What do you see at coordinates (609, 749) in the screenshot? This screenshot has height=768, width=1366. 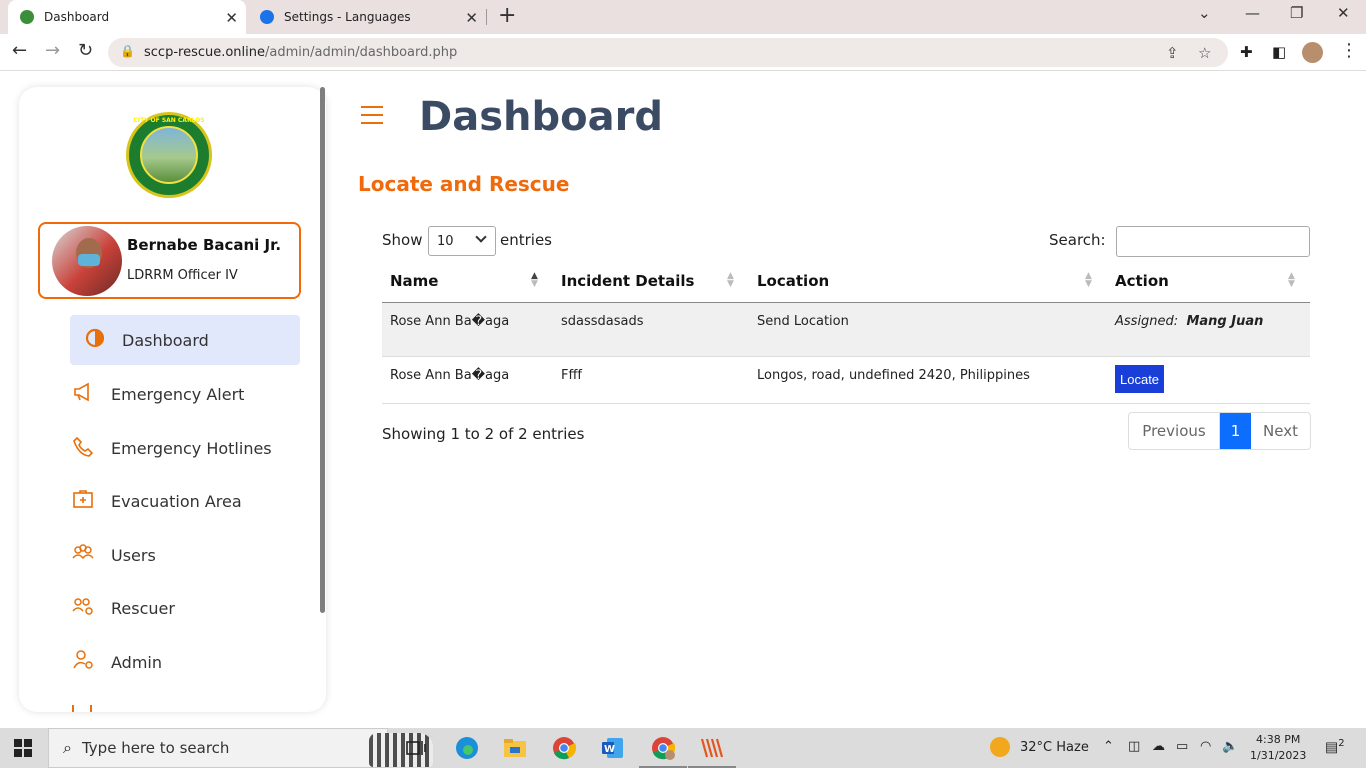 I see `svg-text: W` at bounding box center [609, 749].